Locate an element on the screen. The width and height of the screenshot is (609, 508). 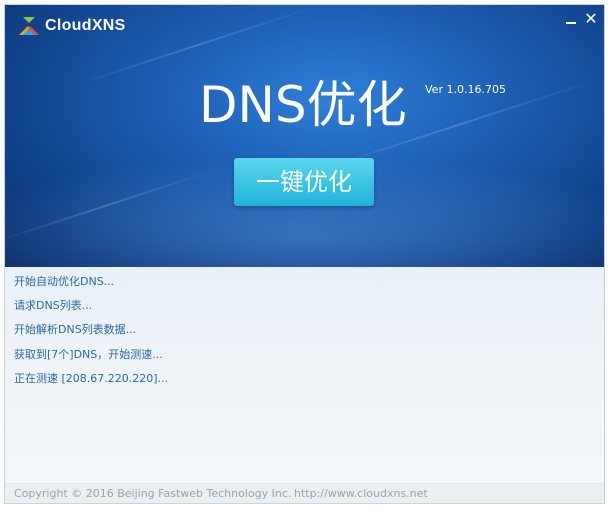
one-click-optimize-button: 一键优化 is located at coordinates (304, 182).